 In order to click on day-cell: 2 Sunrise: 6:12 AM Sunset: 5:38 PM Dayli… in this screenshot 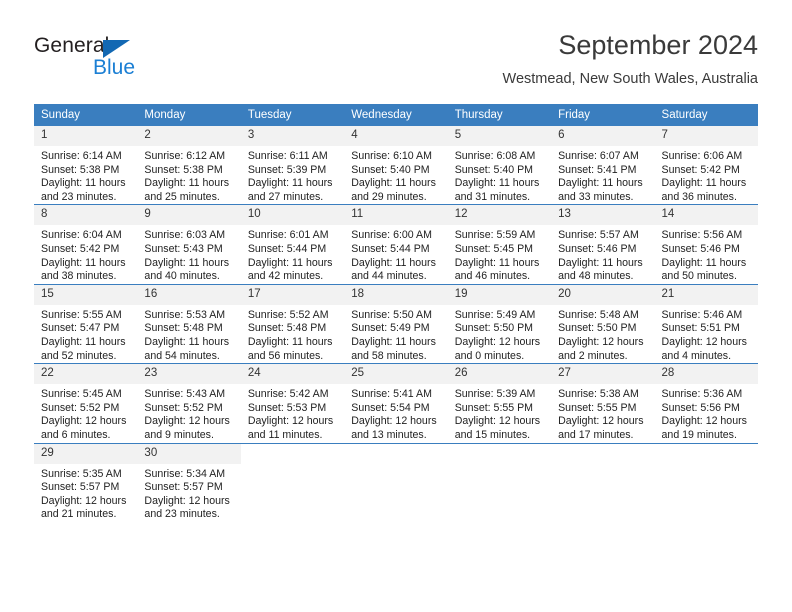, I will do `click(189, 164)`.